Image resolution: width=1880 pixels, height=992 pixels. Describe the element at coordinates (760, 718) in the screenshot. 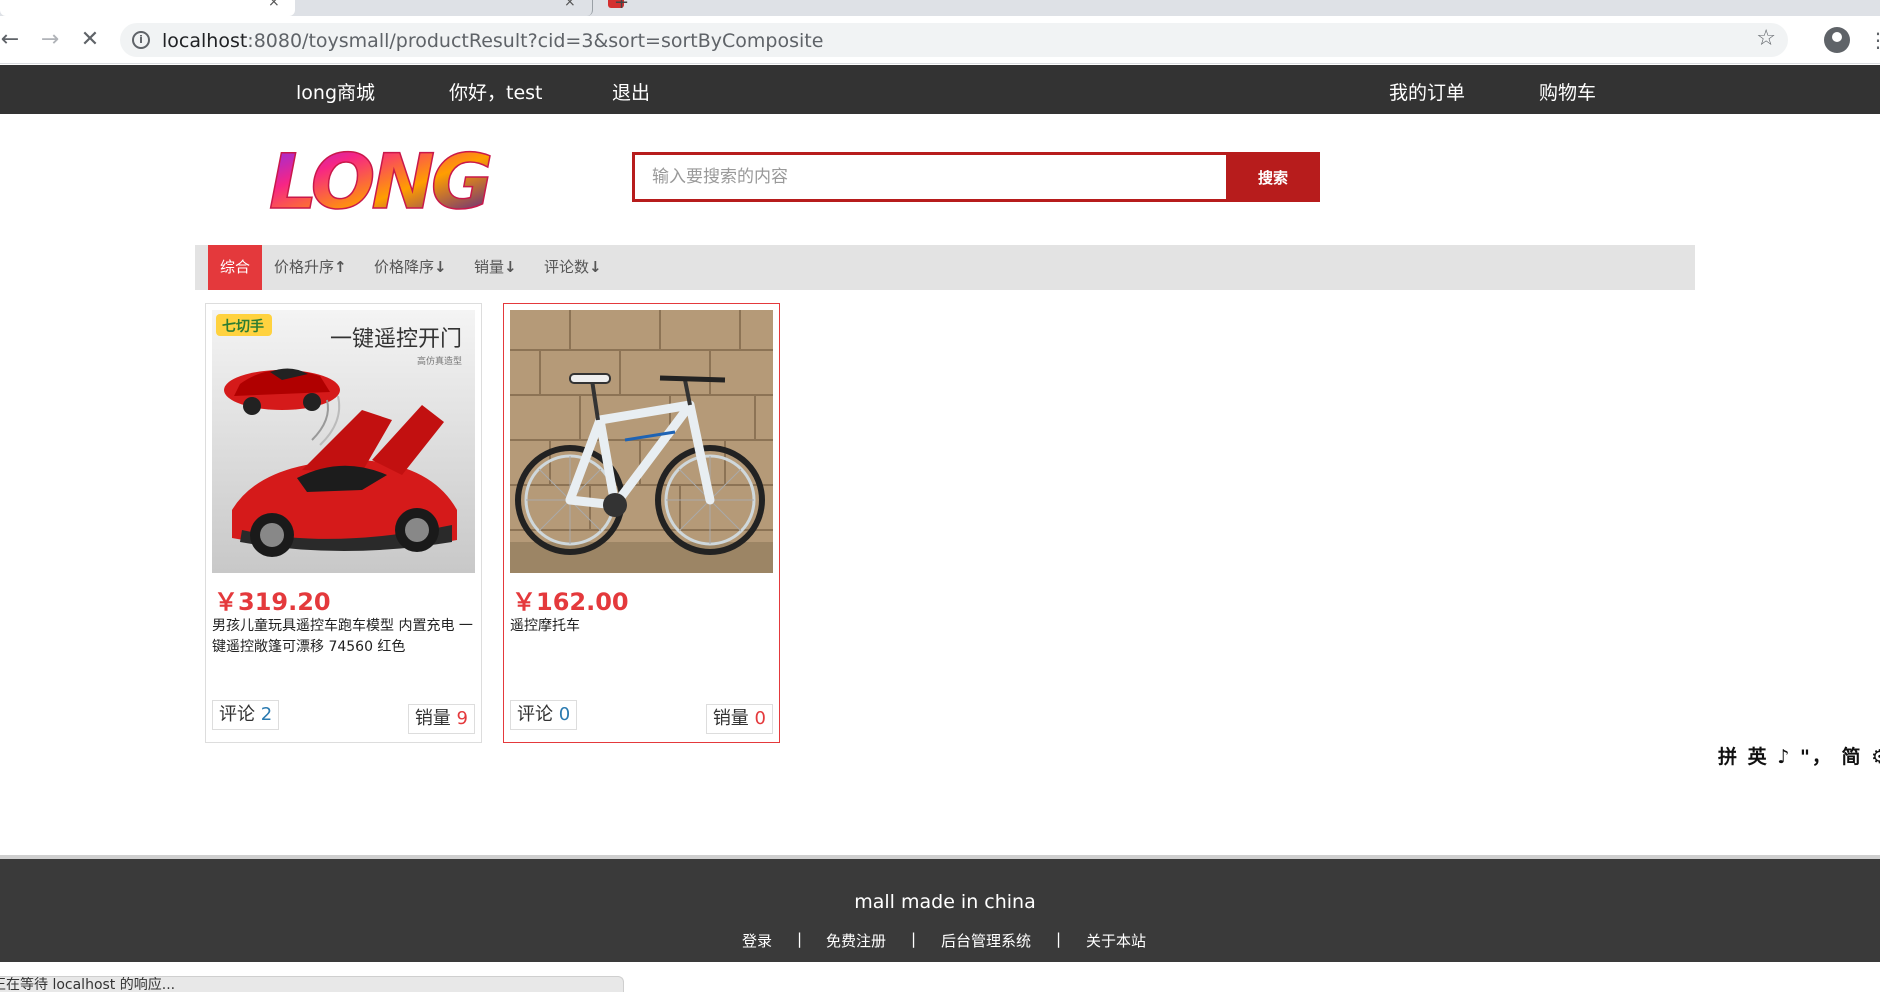

I see `sales-count: 0` at that location.